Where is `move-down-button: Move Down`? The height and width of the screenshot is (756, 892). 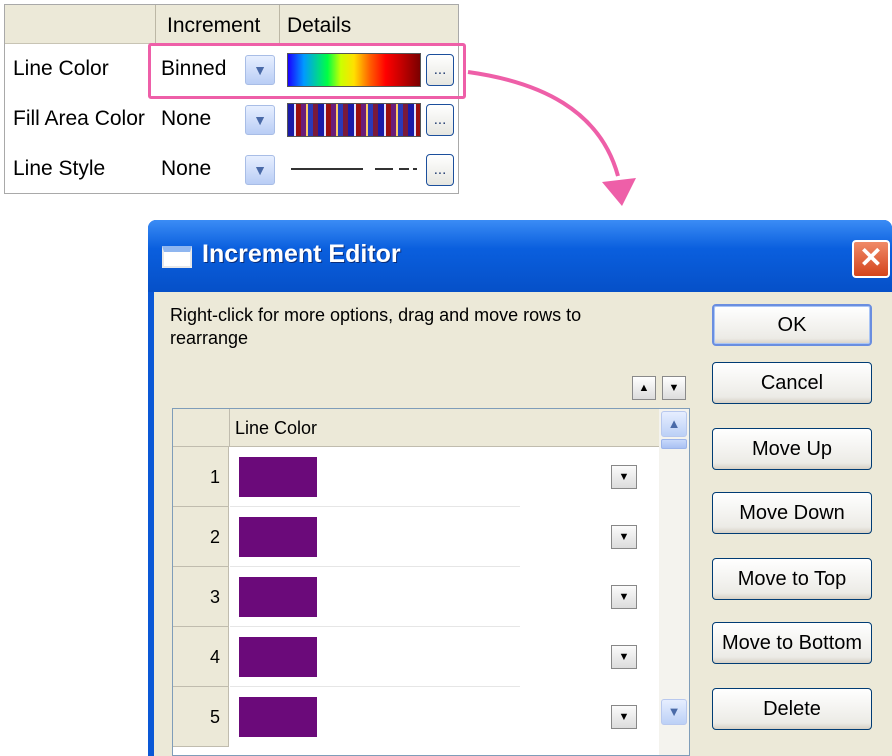 move-down-button: Move Down is located at coordinates (792, 513).